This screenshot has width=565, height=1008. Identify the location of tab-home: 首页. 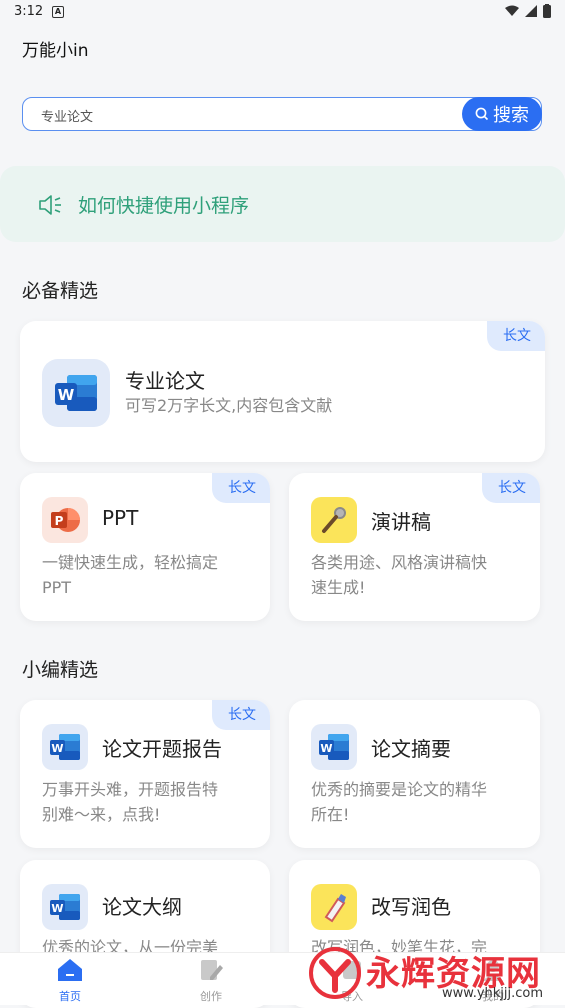
(70, 980).